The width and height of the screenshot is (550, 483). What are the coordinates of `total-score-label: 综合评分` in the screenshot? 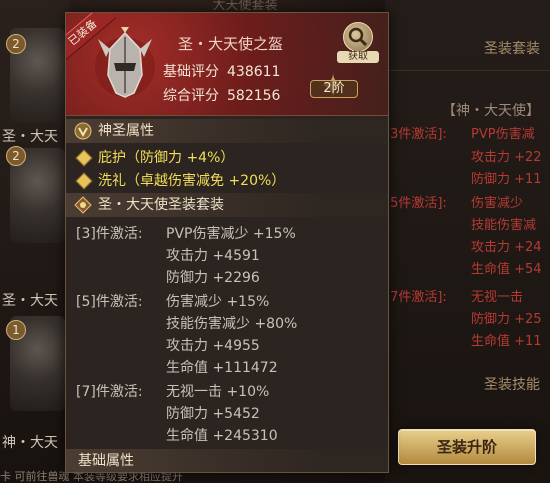 It's located at (191, 96).